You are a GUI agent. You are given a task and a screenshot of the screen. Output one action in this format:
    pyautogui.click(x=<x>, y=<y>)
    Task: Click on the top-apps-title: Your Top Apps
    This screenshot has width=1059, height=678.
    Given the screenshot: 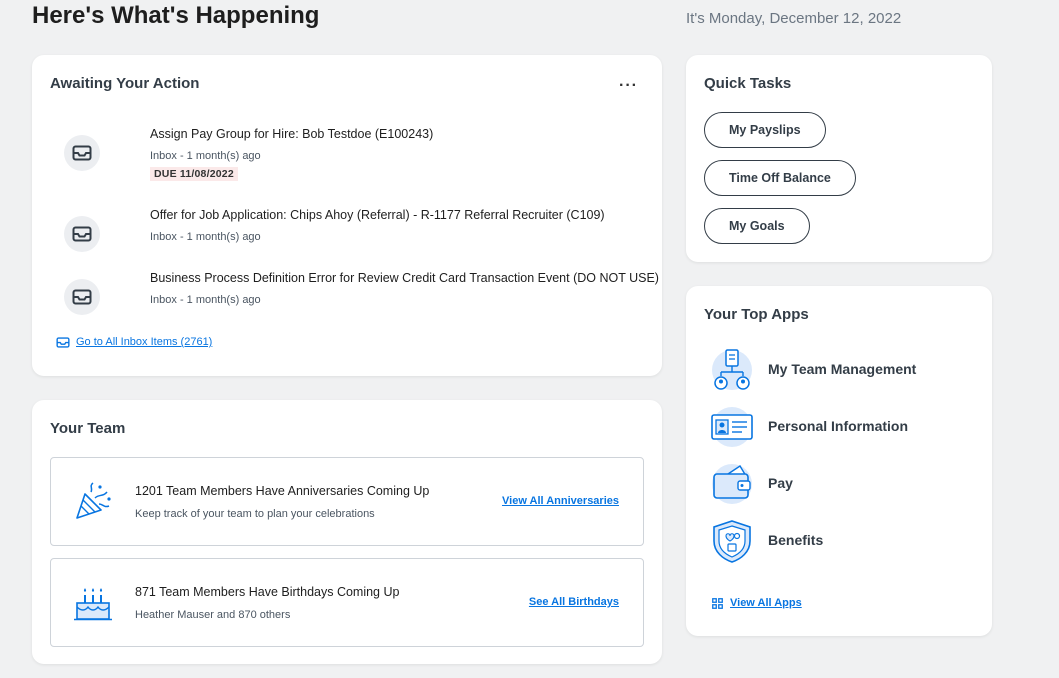 What is the action you would take?
    pyautogui.click(x=756, y=314)
    